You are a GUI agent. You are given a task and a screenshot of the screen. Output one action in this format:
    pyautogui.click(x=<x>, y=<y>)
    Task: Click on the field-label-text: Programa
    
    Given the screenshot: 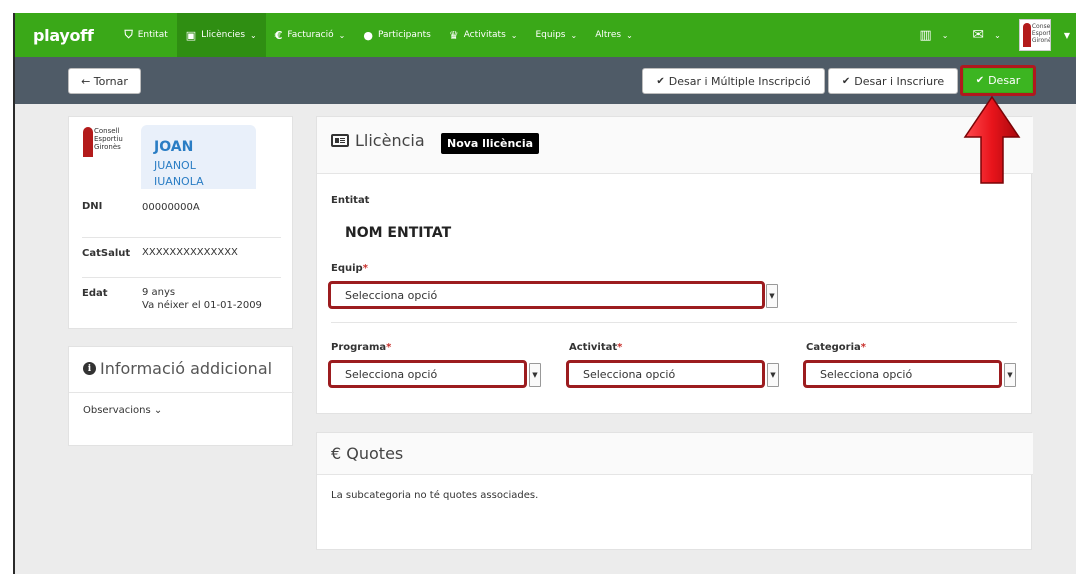 What is the action you would take?
    pyautogui.click(x=359, y=347)
    